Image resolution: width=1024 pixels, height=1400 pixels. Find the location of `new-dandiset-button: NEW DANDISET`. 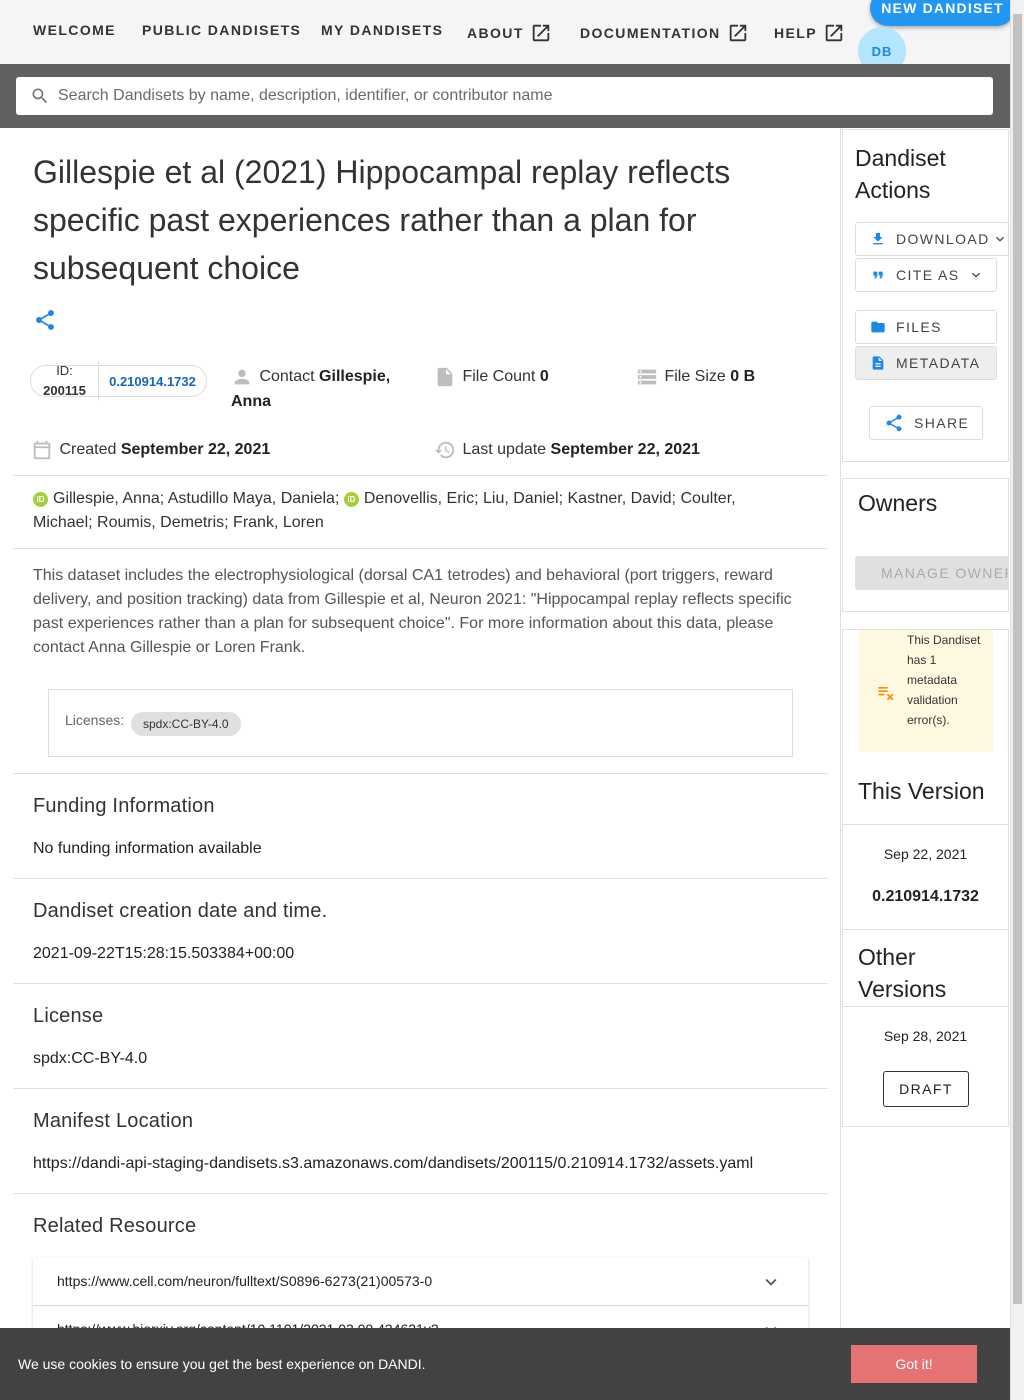

new-dandiset-button: NEW DANDISET is located at coordinates (942, 13).